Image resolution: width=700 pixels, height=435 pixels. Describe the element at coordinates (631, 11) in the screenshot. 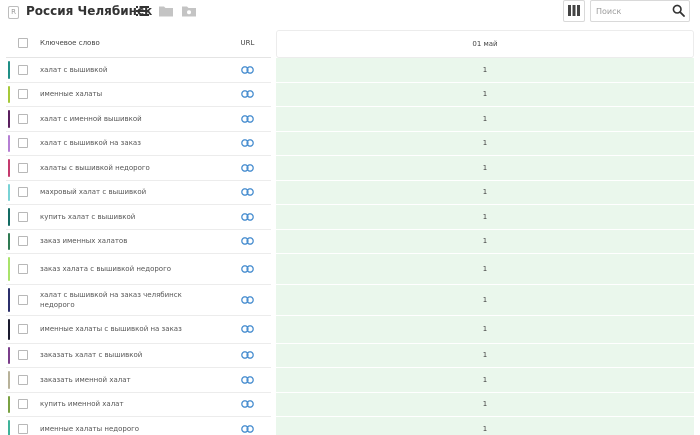

I see `search-input` at that location.